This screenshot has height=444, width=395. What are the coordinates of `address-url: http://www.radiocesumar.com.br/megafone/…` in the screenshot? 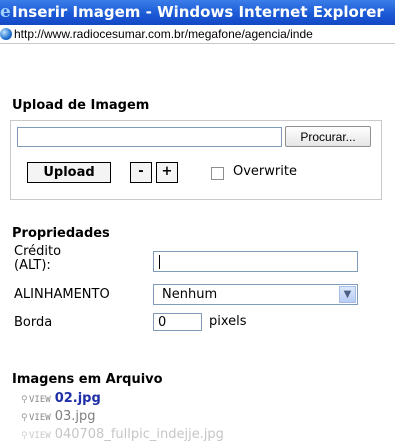 It's located at (163, 34).